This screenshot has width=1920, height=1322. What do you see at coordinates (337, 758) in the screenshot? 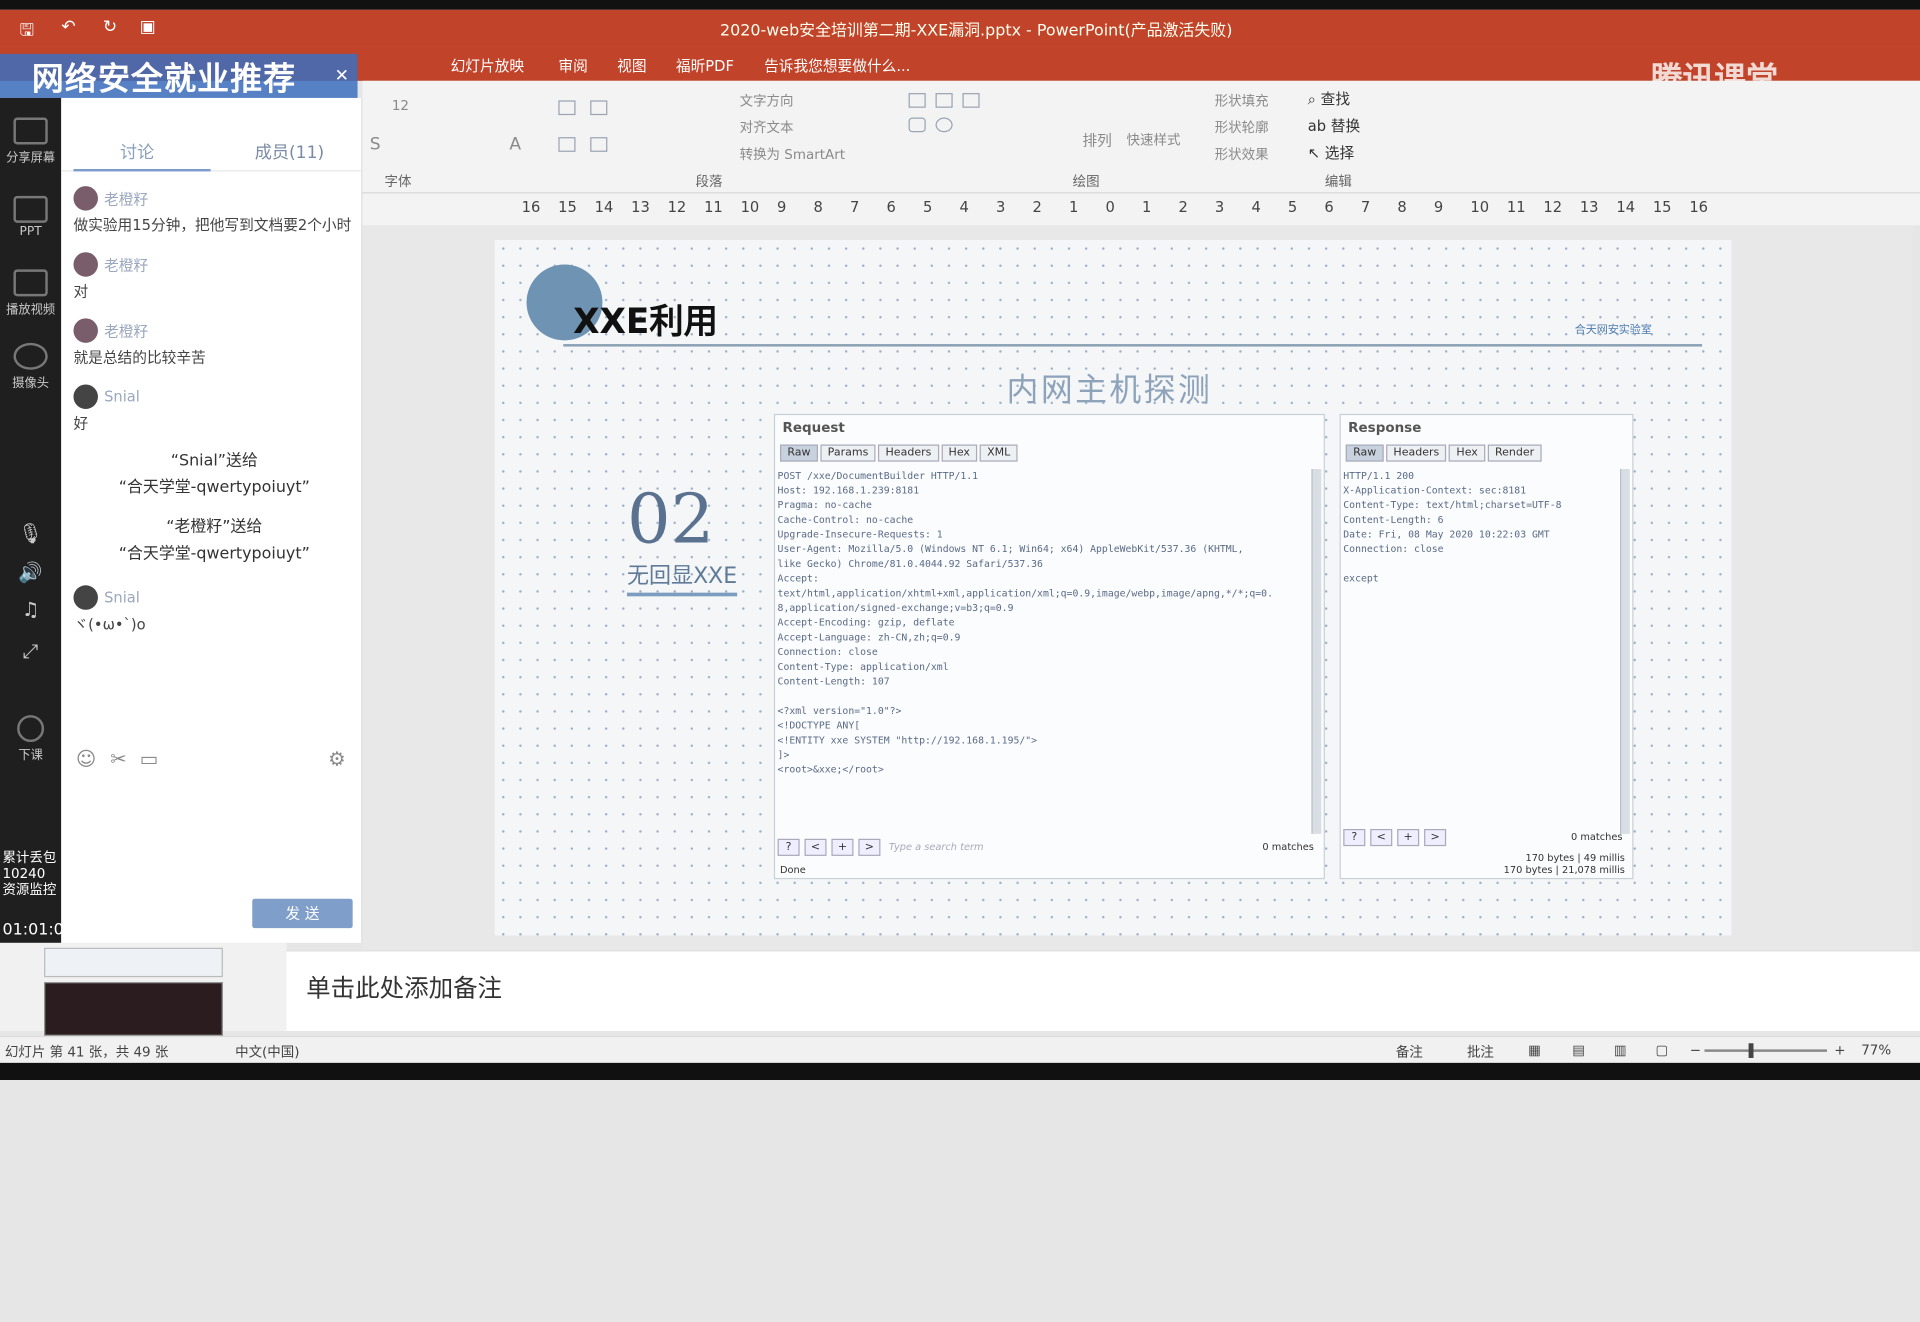
I see `settings-icon: ⚙` at bounding box center [337, 758].